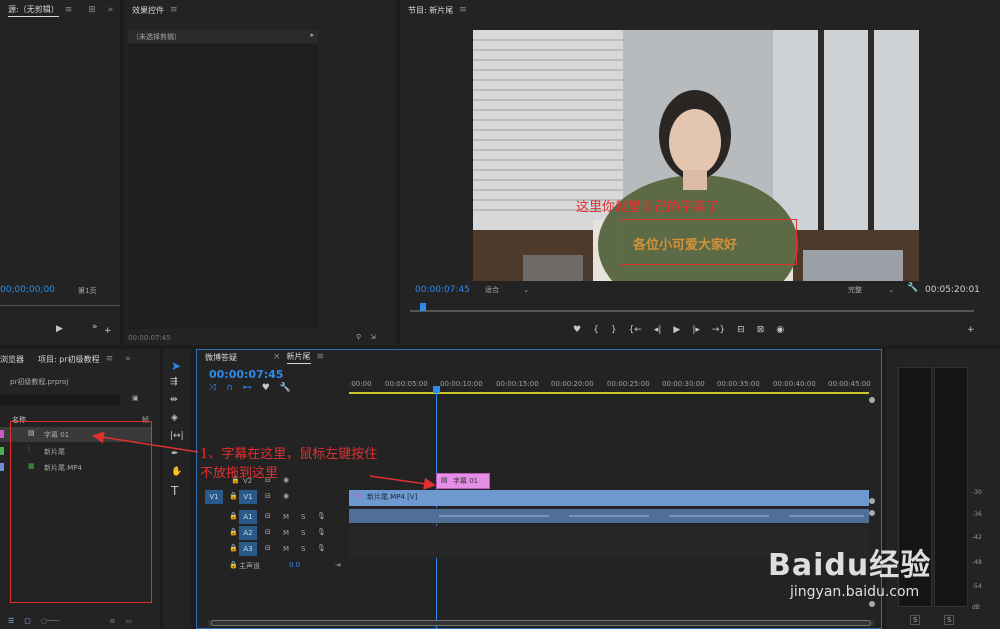 The image size is (1000, 629). I want to click on meter-label: -30, so click(977, 492).